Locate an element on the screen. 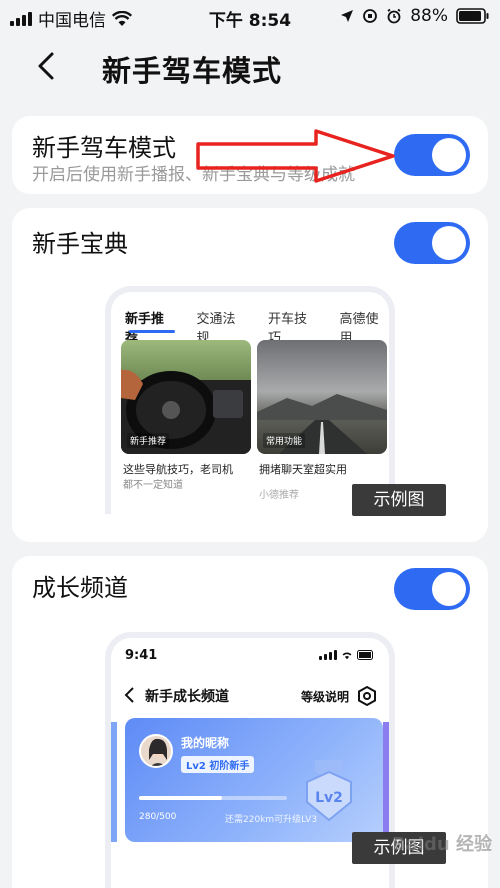 This screenshot has height=888, width=500. preview-status-icons is located at coordinates (347, 655).